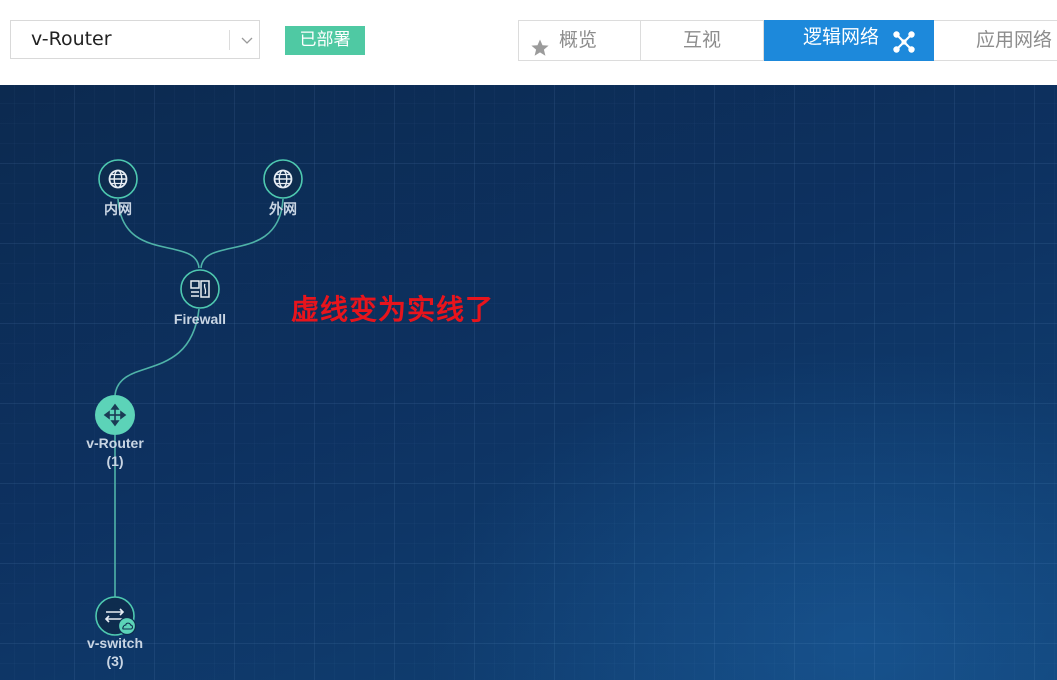  I want to click on cloud-icon, so click(127, 626).